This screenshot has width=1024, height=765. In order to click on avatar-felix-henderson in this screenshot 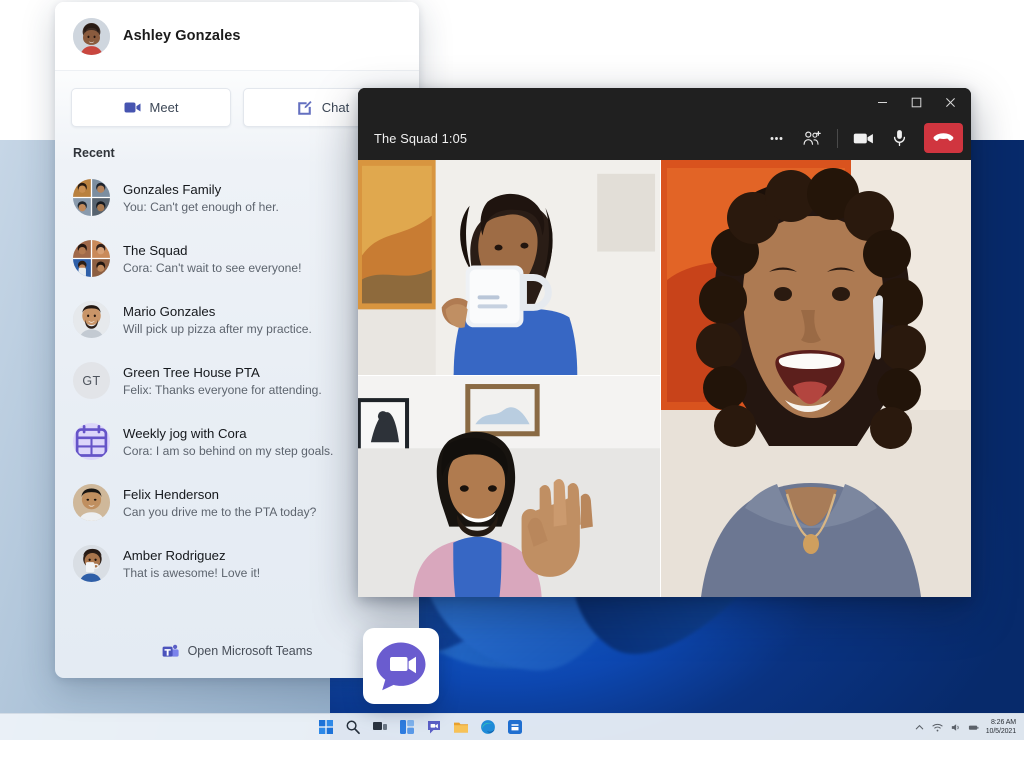, I will do `click(91, 502)`.